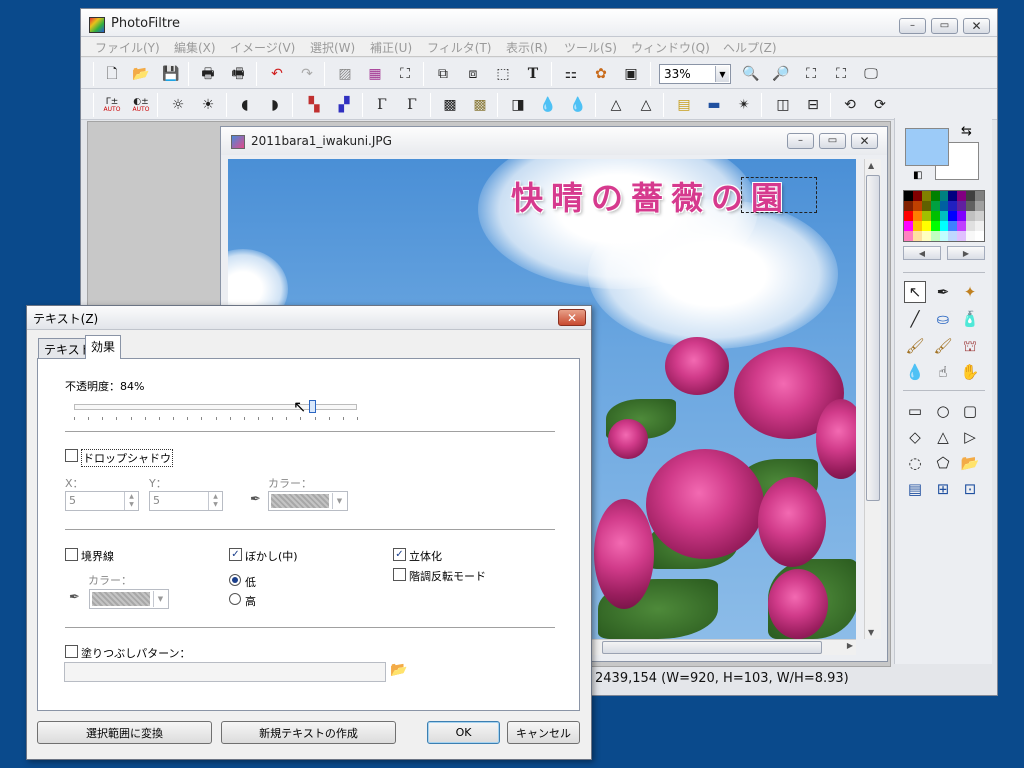  Describe the element at coordinates (178, 105) in the screenshot. I see `brightness-minus-icon: ☼` at that location.